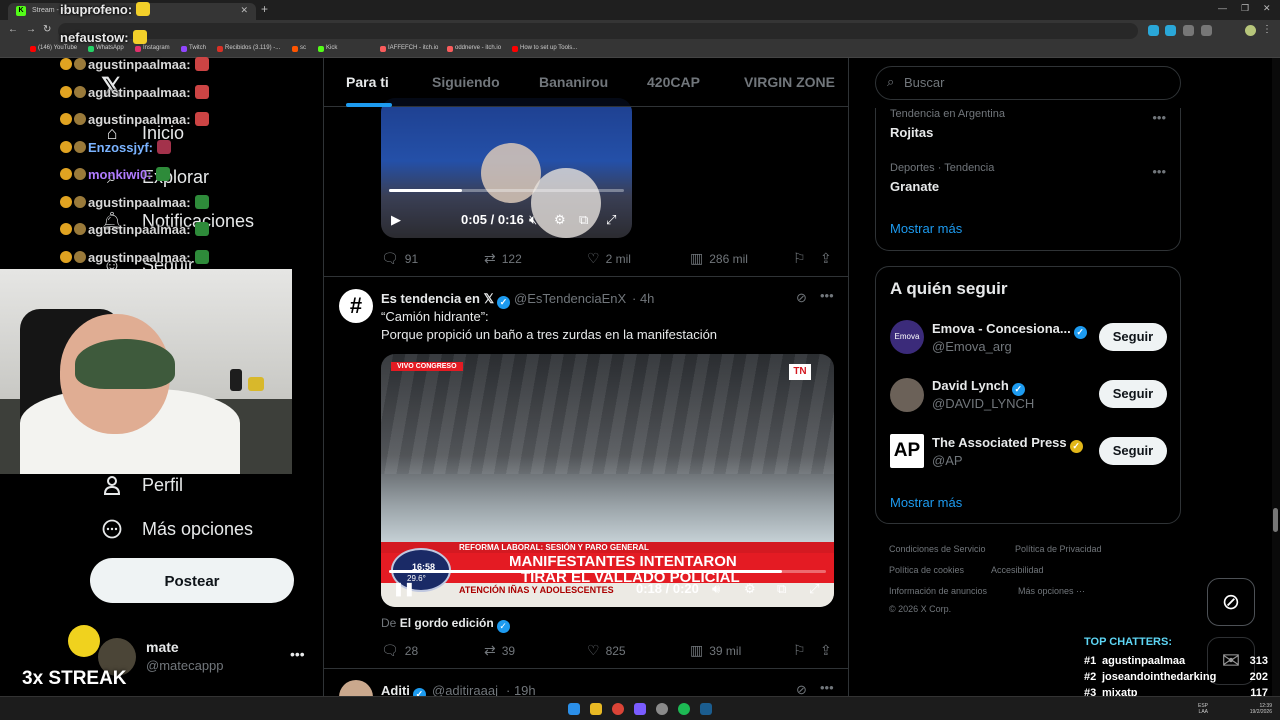 The width and height of the screenshot is (1280, 720). What do you see at coordinates (596, 709) in the screenshot?
I see `file-explorer-icon` at bounding box center [596, 709].